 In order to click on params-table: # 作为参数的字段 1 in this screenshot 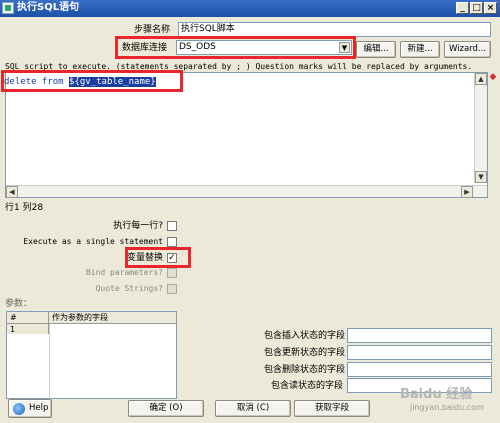, I will do `click(91, 355)`.